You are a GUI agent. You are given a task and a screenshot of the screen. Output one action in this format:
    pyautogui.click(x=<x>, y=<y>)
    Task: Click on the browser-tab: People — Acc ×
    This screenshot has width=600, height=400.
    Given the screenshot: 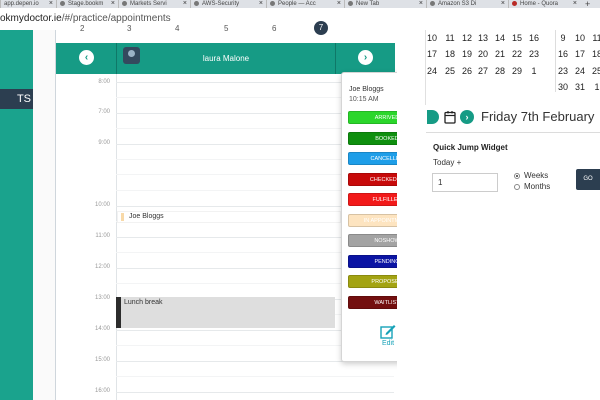 What is the action you would take?
    pyautogui.click(x=305, y=4)
    